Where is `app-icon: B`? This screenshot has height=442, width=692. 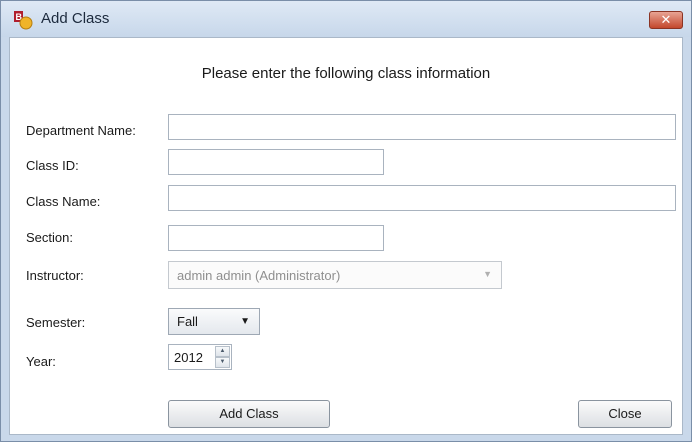
app-icon: B is located at coordinates (23, 20).